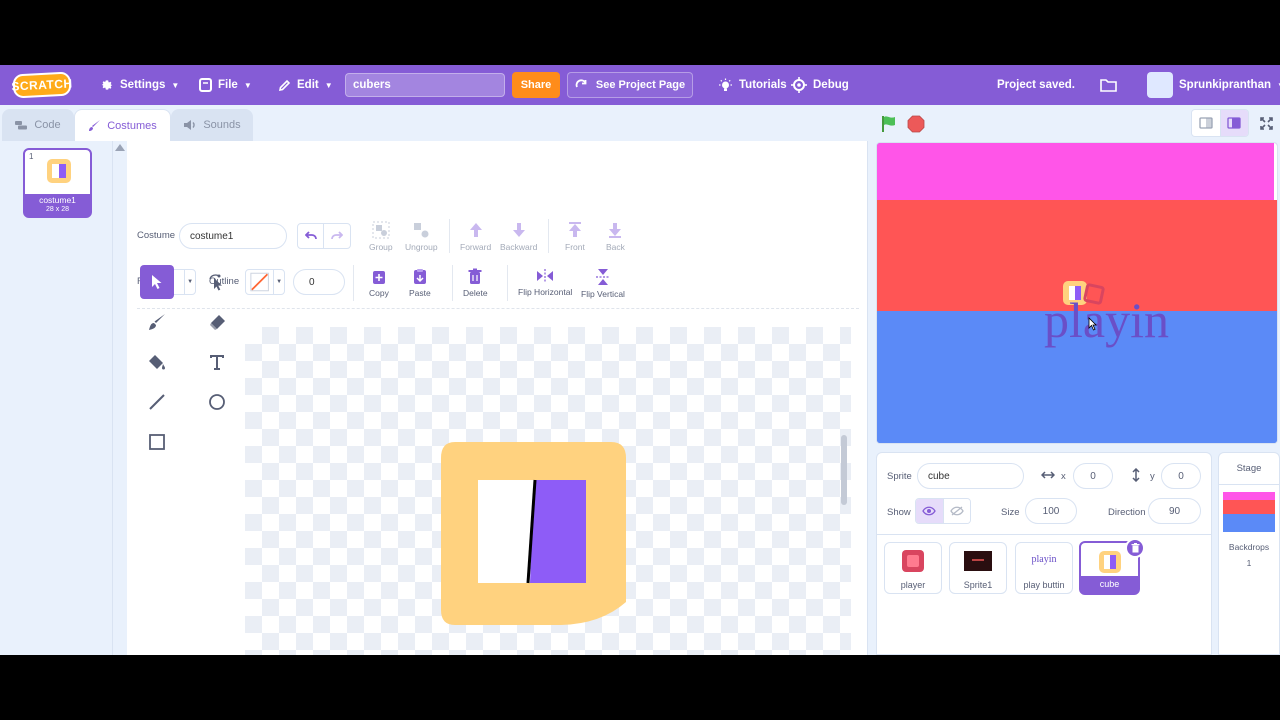  I want to click on outline-color-picker: ▼, so click(265, 282).